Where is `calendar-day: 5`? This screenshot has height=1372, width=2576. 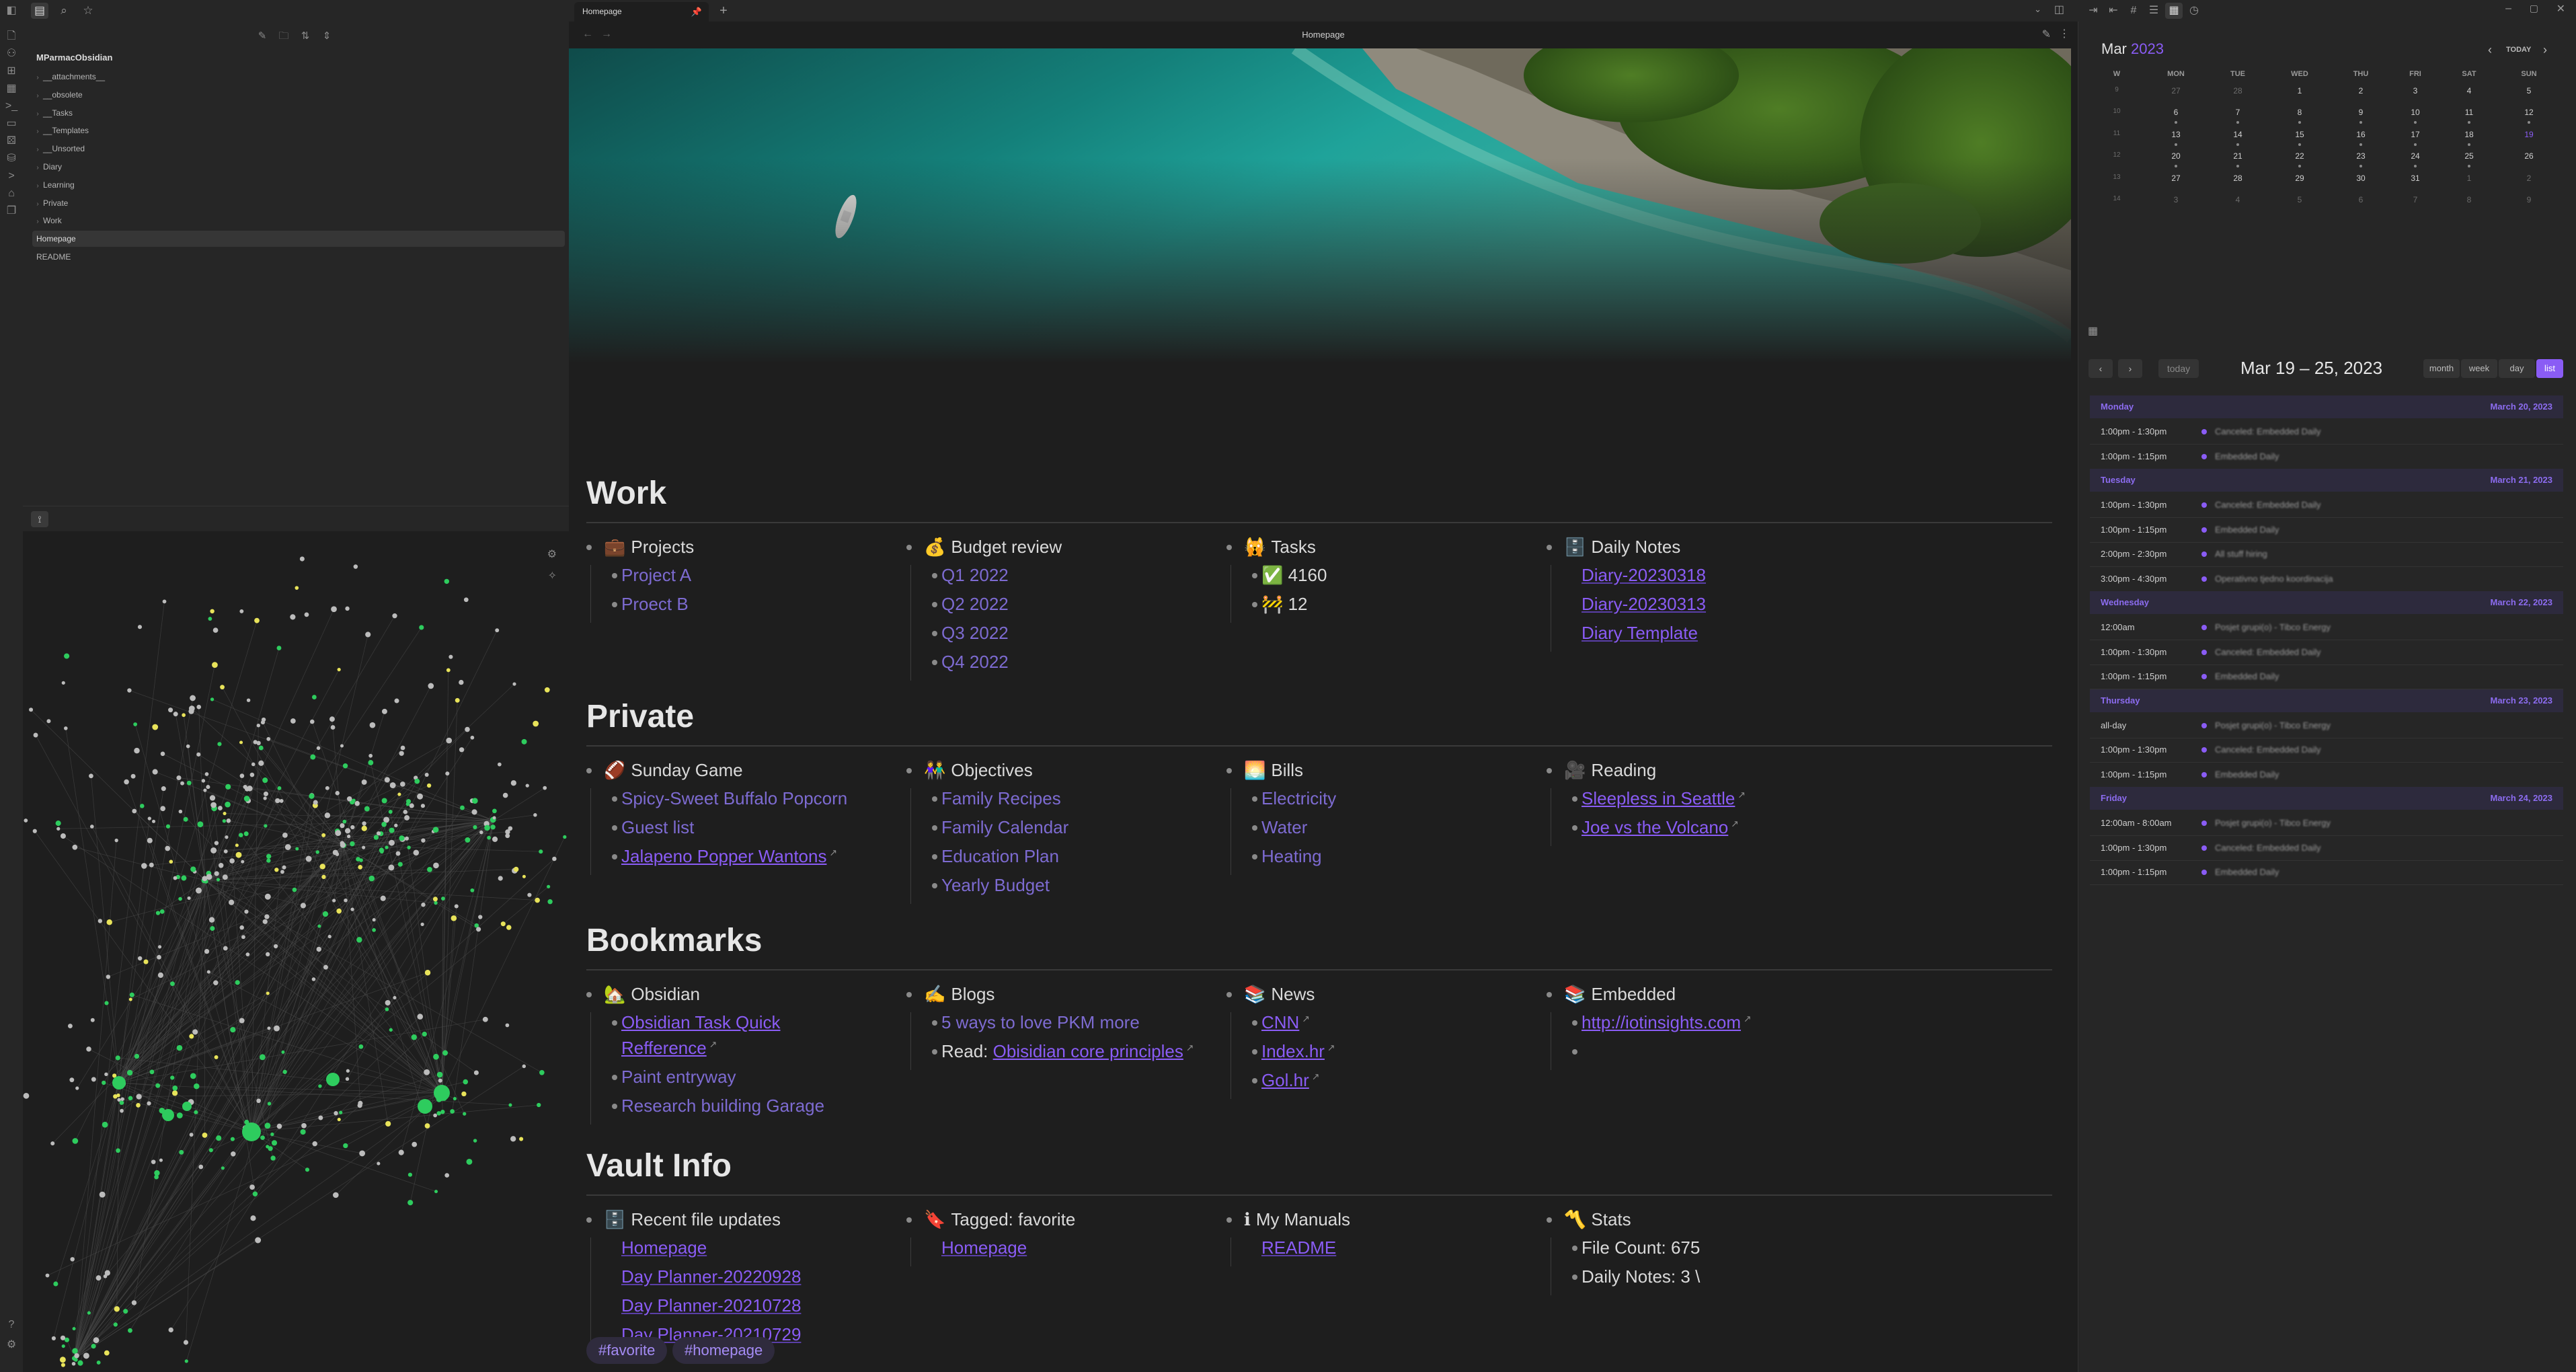
calendar-day: 5 is located at coordinates (2299, 200).